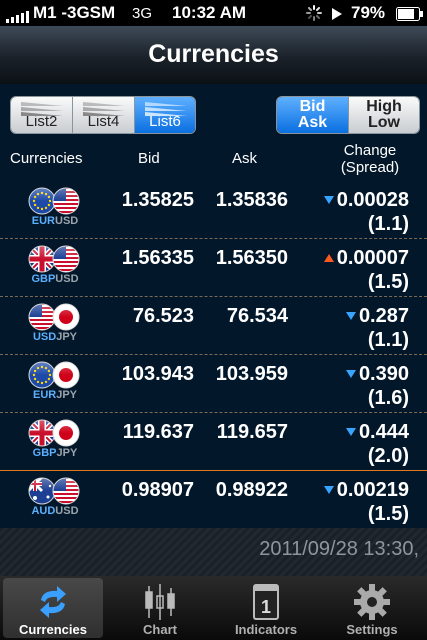 Image resolution: width=427 pixels, height=640 pixels. Describe the element at coordinates (339, 549) in the screenshot. I see `update-timestamp: 2011/09/28 13:30,` at that location.